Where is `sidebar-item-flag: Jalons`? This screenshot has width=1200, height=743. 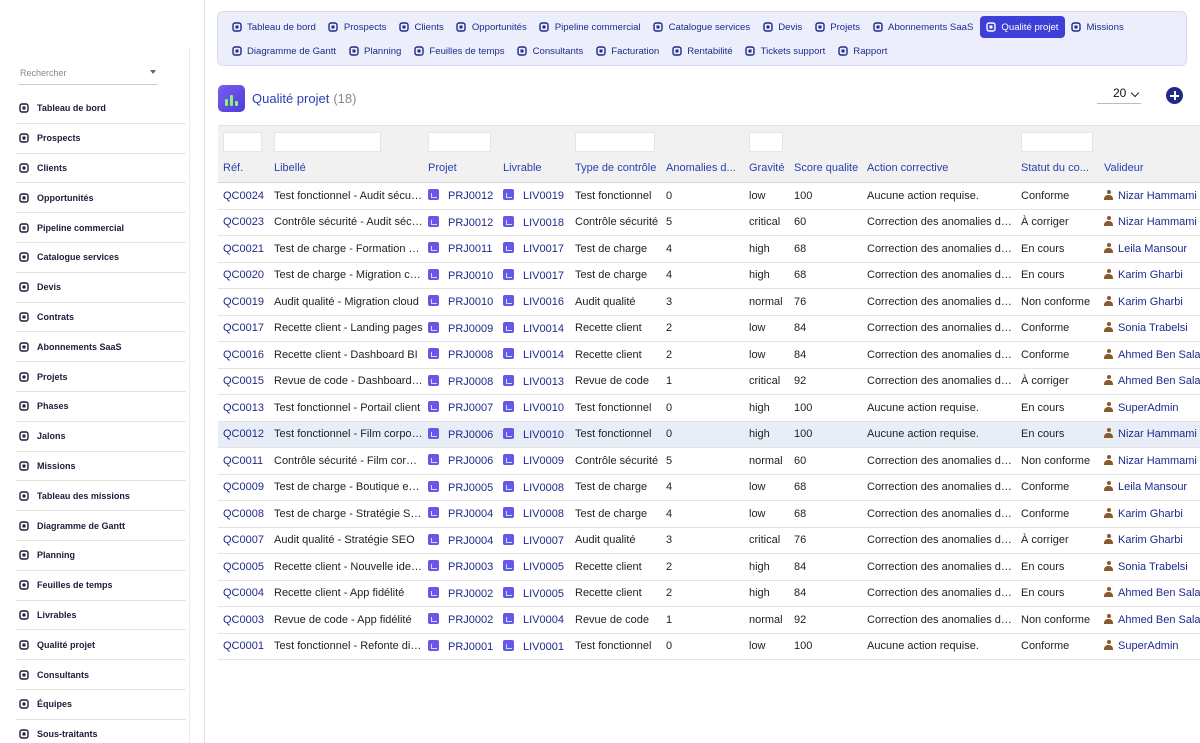
sidebar-item-flag: Jalons is located at coordinates (101, 437).